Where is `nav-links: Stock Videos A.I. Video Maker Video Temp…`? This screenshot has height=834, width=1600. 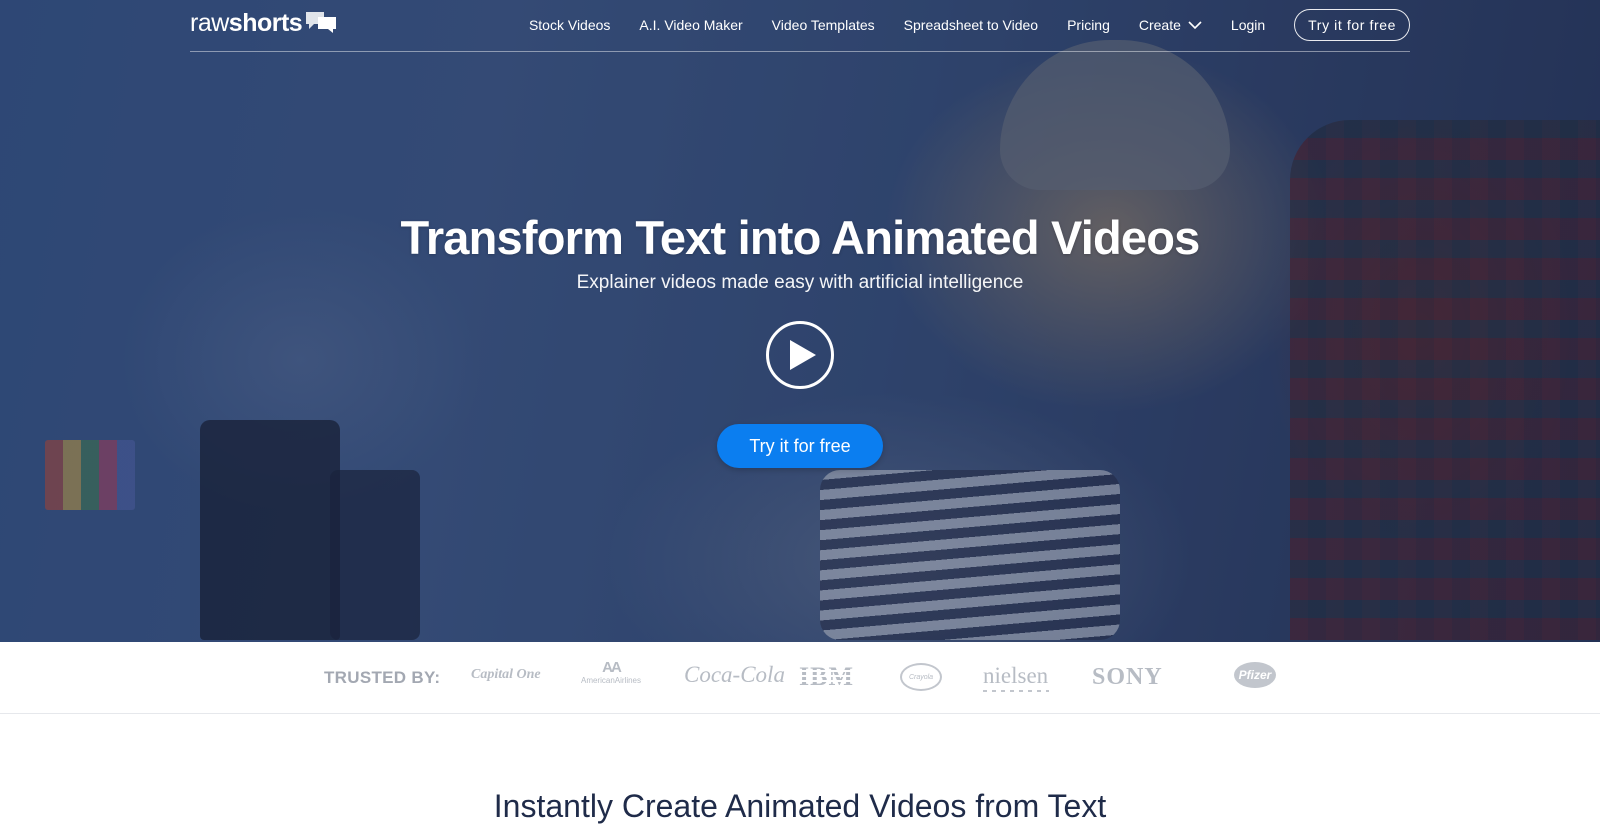 nav-links: Stock Videos A.I. Video Maker Video Temp… is located at coordinates (969, 25).